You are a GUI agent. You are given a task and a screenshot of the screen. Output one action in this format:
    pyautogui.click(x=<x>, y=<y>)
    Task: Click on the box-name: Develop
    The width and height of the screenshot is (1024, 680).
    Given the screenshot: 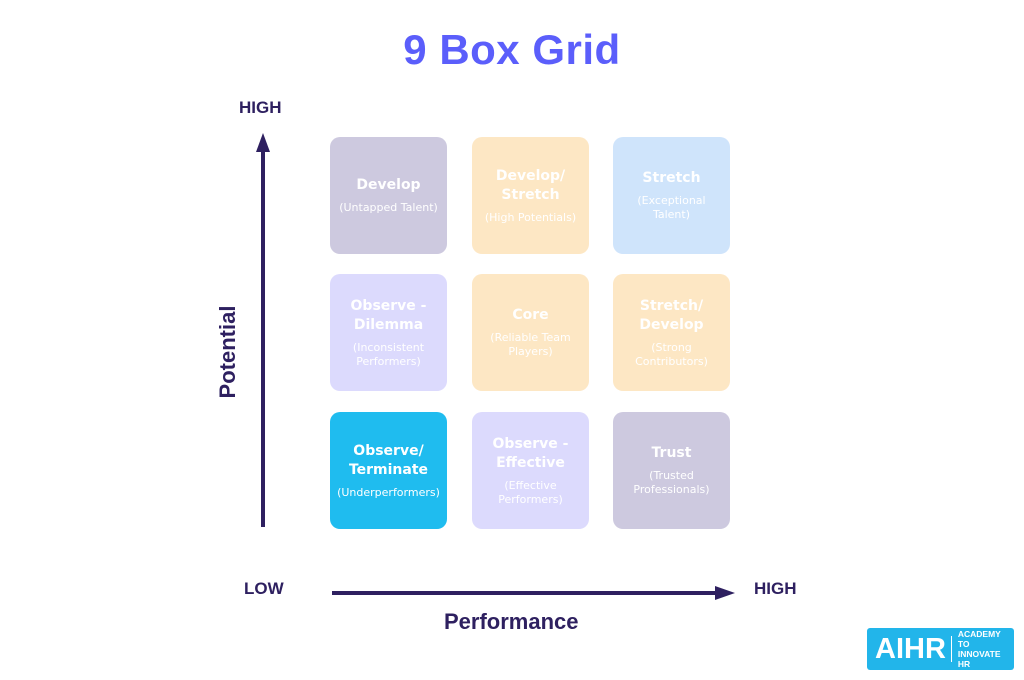 What is the action you would take?
    pyautogui.click(x=388, y=185)
    